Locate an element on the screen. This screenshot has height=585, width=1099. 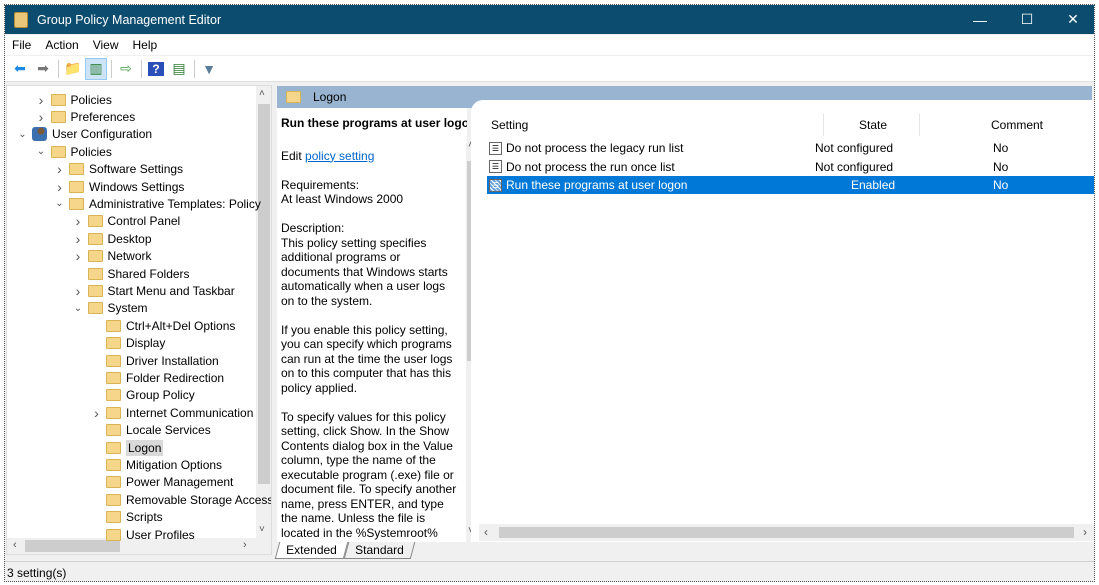
tree-item-label: Locale Services is located at coordinates (168, 430).